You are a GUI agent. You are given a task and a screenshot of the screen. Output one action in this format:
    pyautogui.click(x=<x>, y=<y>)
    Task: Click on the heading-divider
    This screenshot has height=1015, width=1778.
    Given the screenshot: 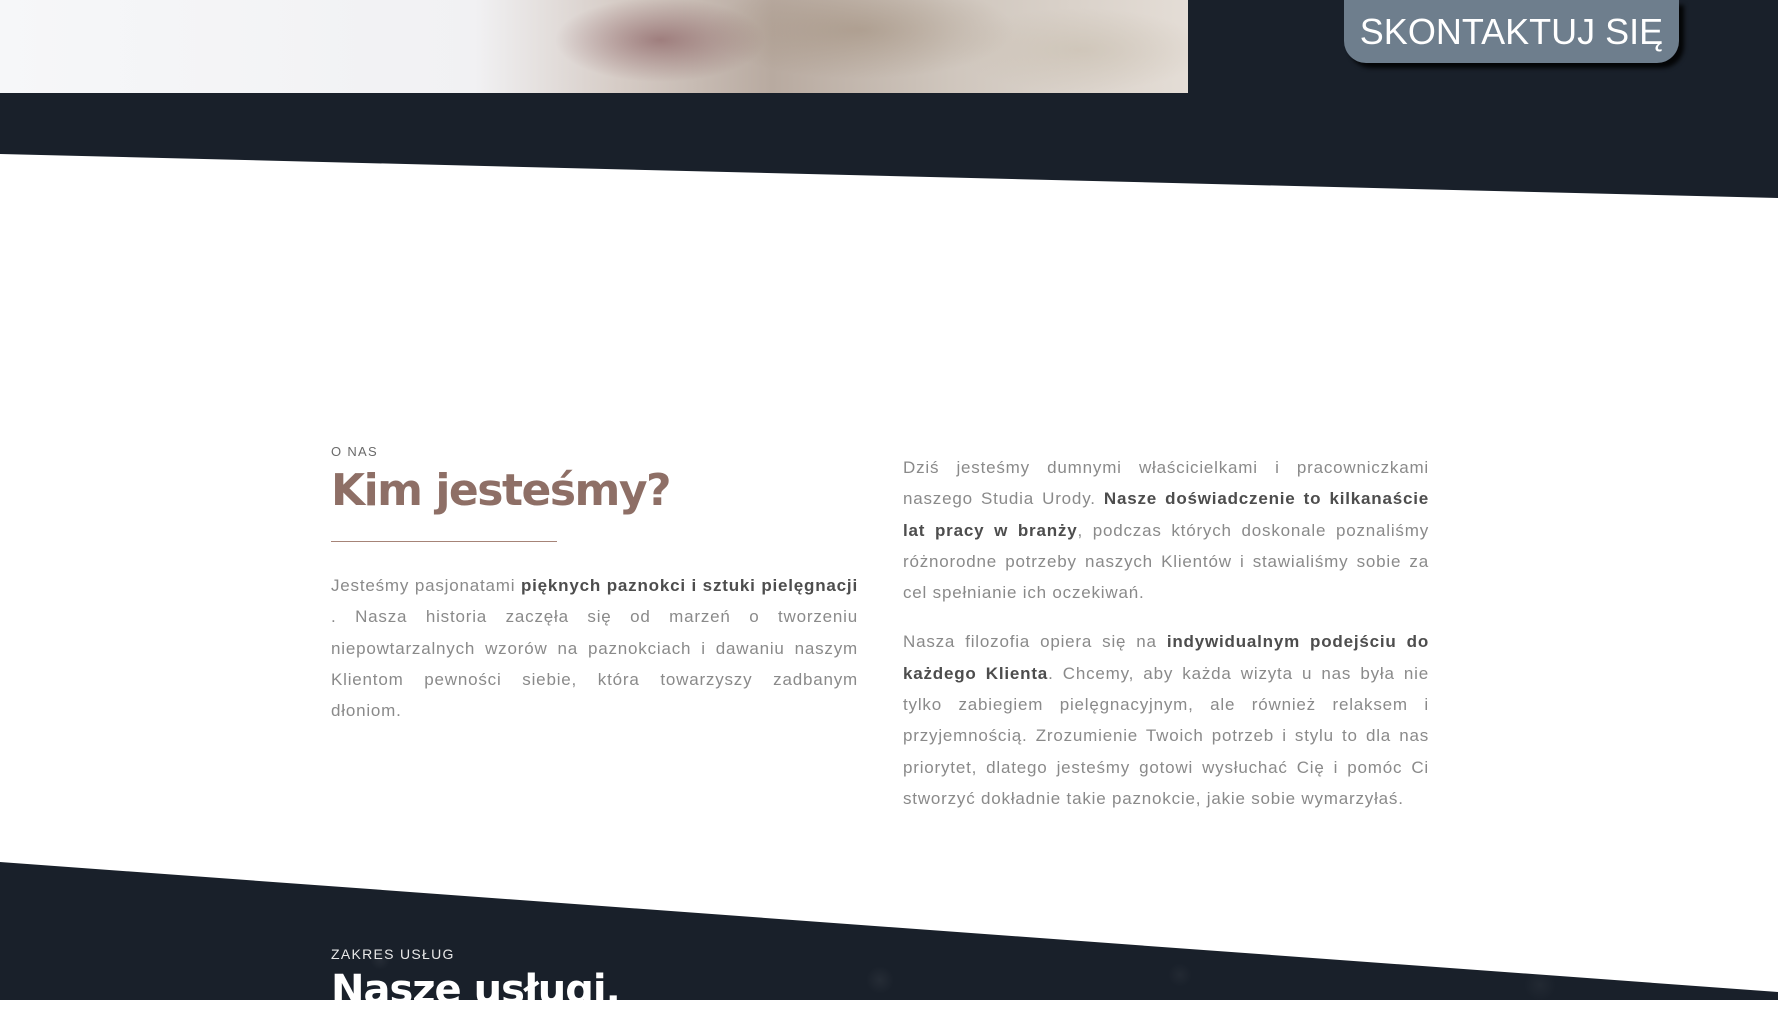 What is the action you would take?
    pyautogui.click(x=444, y=541)
    